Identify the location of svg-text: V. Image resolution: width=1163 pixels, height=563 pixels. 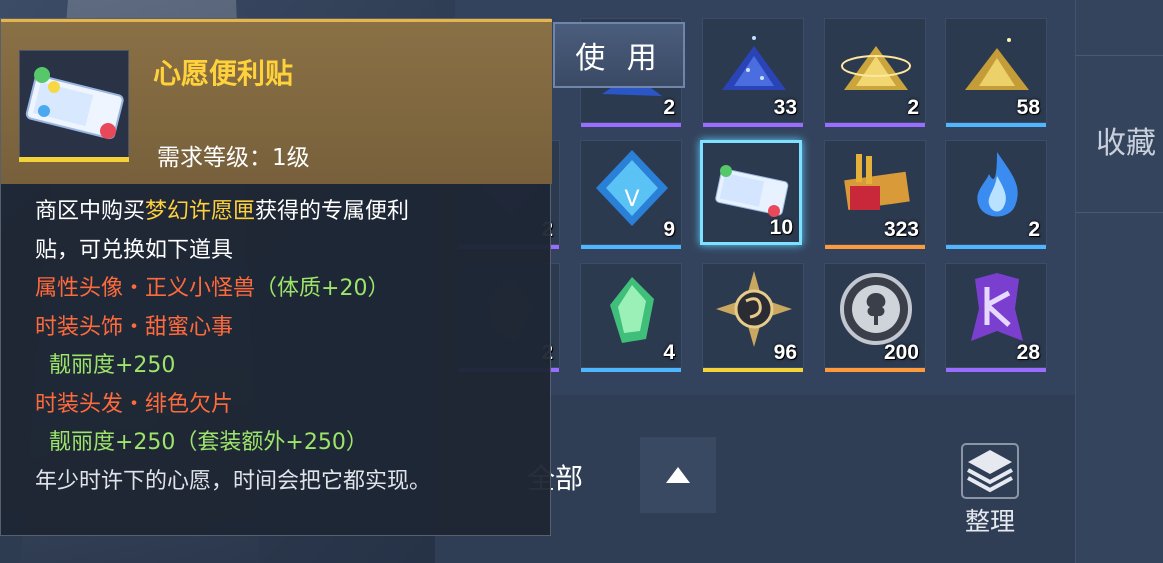
(631, 199).